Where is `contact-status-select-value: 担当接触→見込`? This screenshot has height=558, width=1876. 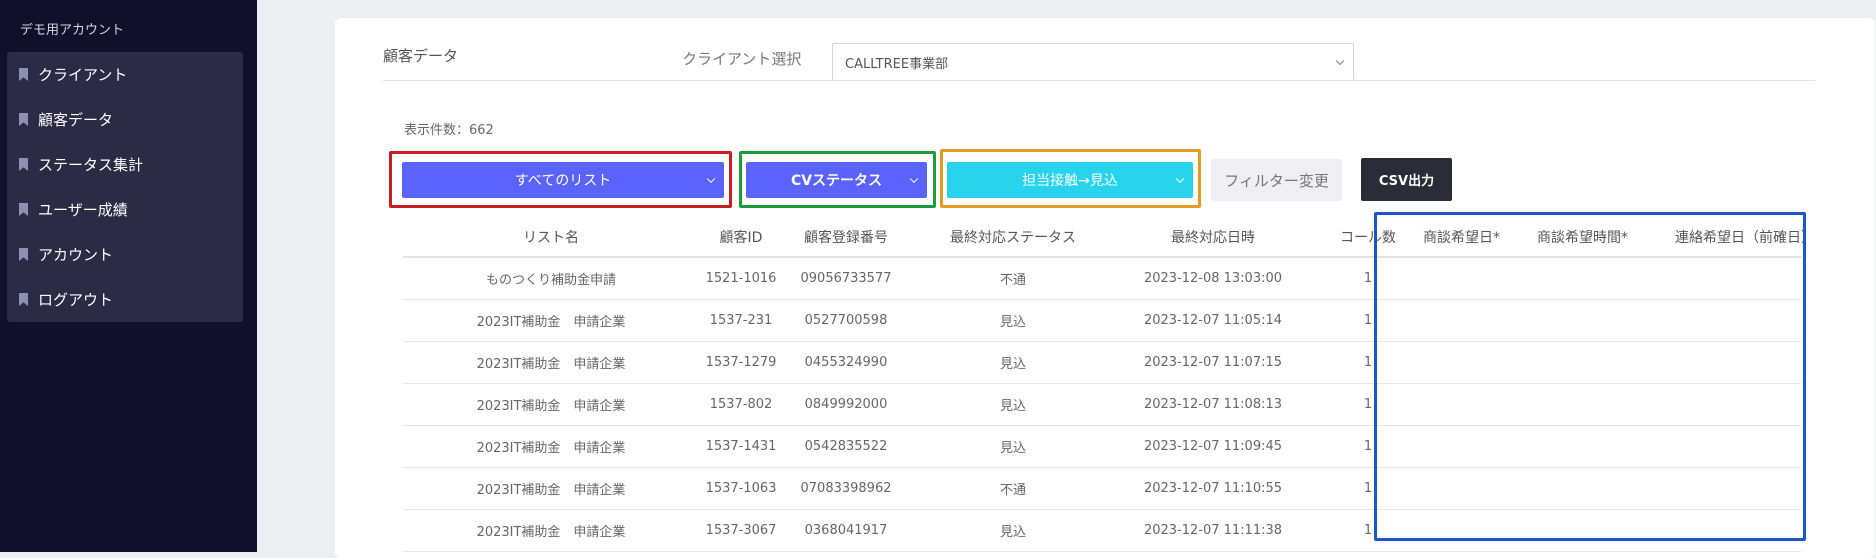 contact-status-select-value: 担当接触→見込 is located at coordinates (1070, 181).